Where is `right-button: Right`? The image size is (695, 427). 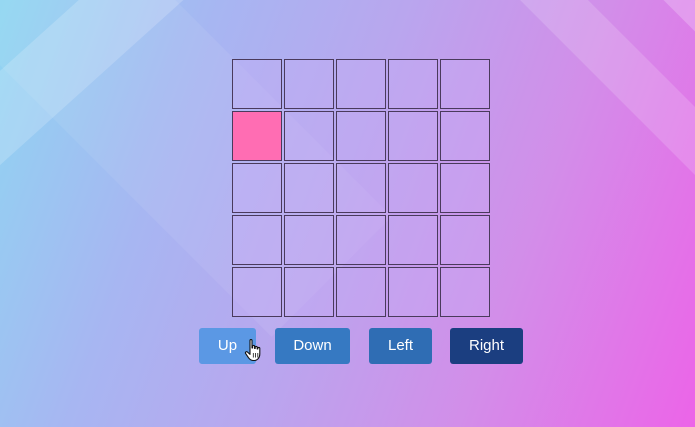
right-button: Right is located at coordinates (486, 346).